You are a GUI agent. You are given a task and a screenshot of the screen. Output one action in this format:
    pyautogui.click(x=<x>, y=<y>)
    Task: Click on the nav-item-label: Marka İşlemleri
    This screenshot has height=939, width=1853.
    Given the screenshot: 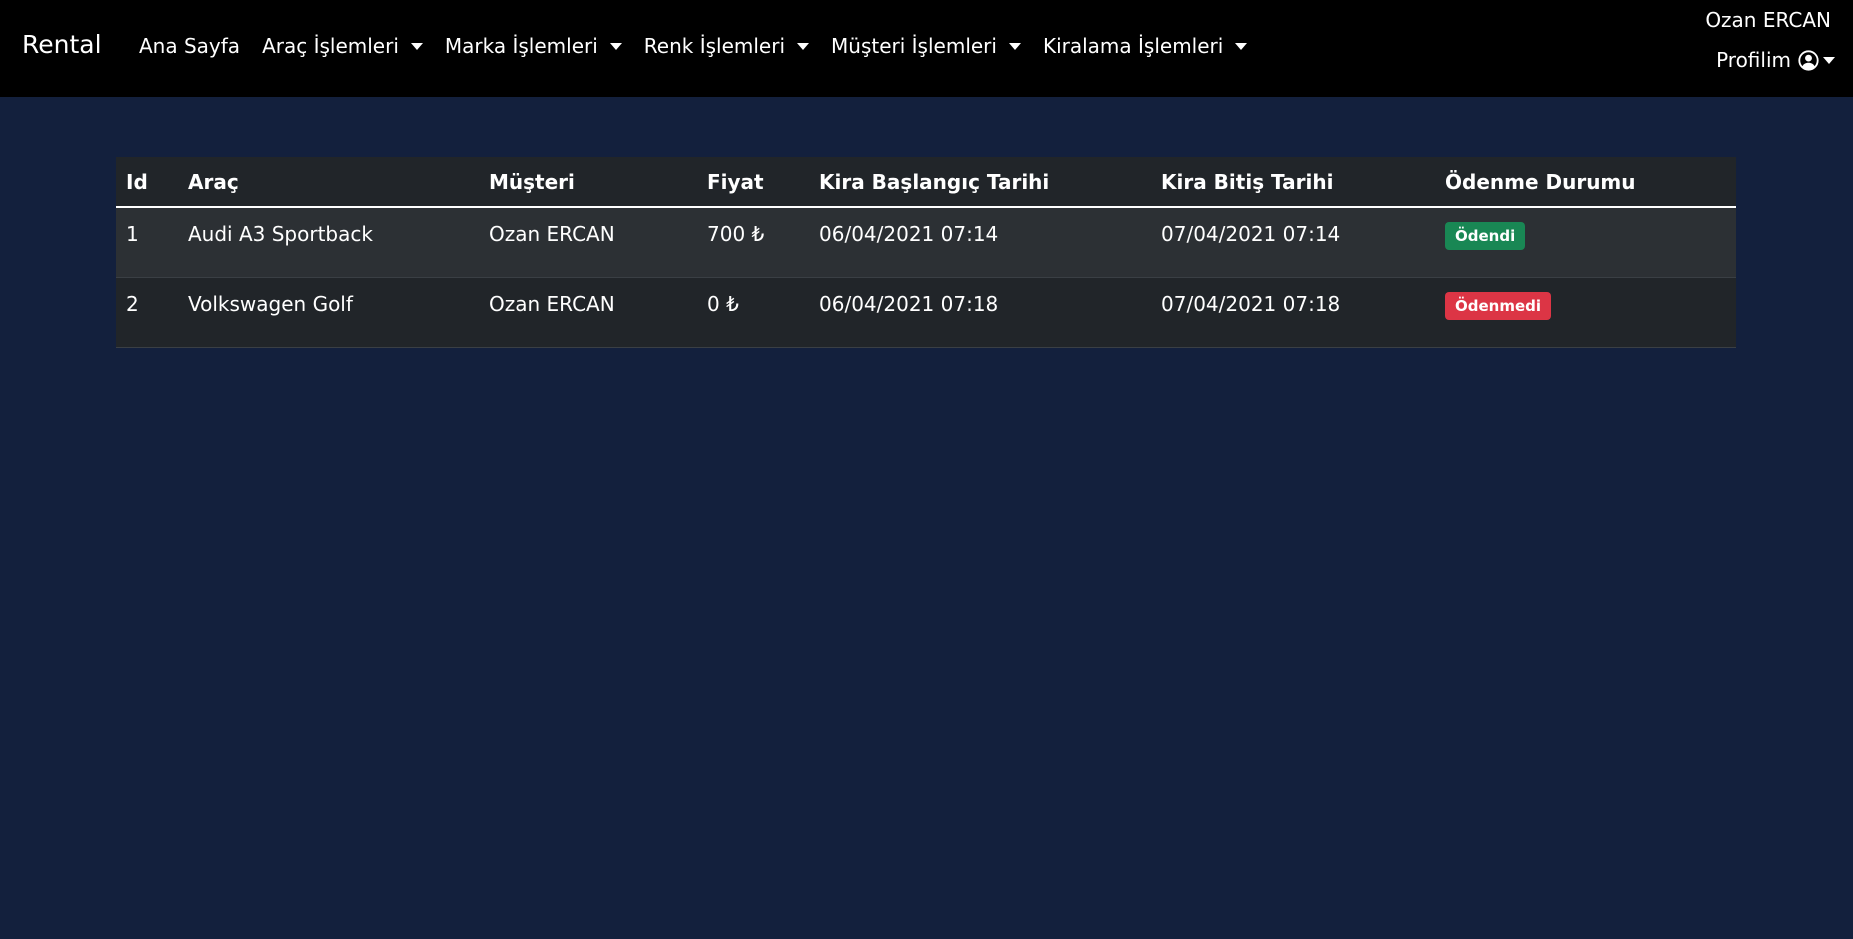 What is the action you would take?
    pyautogui.click(x=521, y=46)
    